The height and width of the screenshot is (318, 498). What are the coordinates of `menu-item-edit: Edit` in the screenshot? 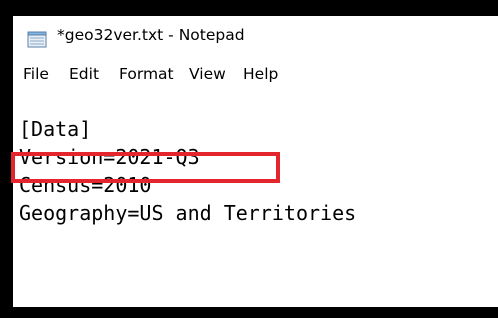 It's located at (84, 74).